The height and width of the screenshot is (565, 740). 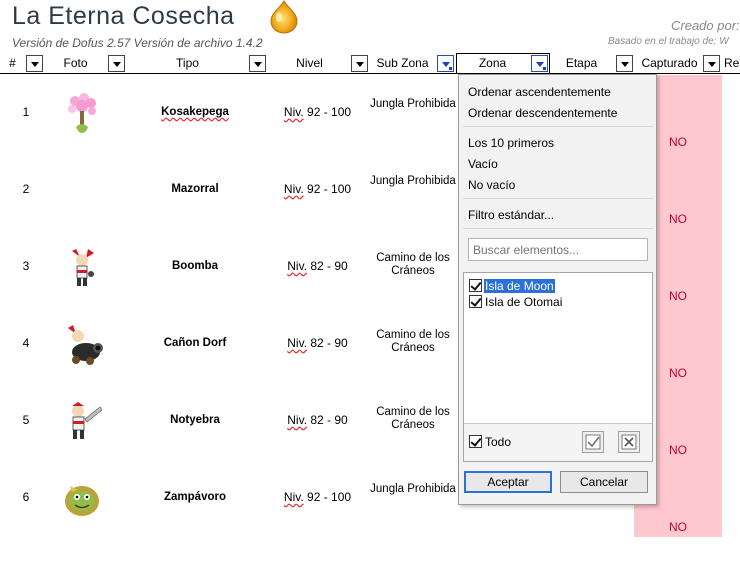 I want to click on col-header-capturado: Capturado, so click(x=670, y=63).